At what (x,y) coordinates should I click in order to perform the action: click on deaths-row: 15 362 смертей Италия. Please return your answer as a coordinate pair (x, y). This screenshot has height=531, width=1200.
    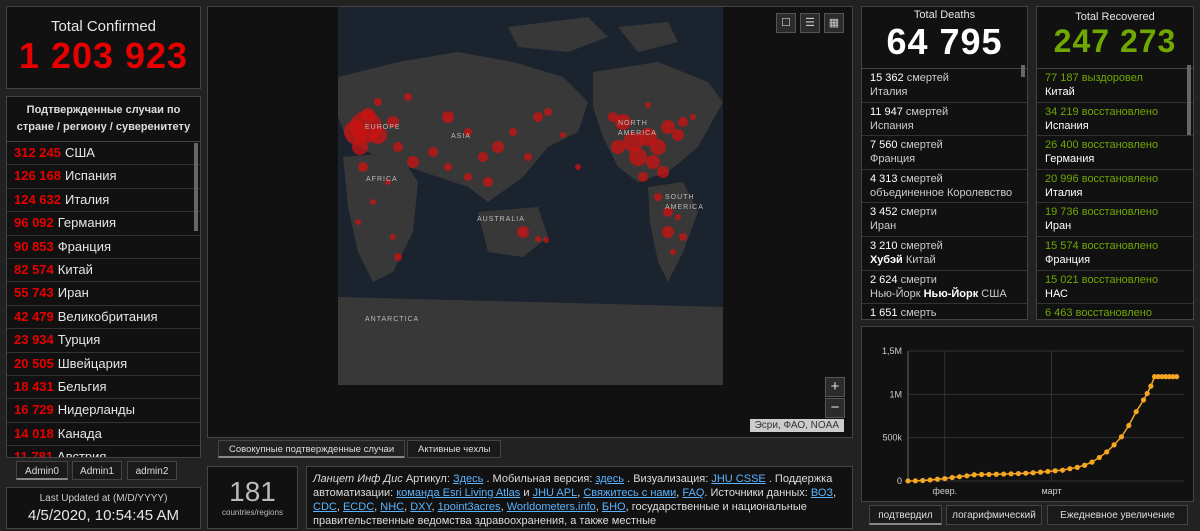
    Looking at the image, I should click on (944, 86).